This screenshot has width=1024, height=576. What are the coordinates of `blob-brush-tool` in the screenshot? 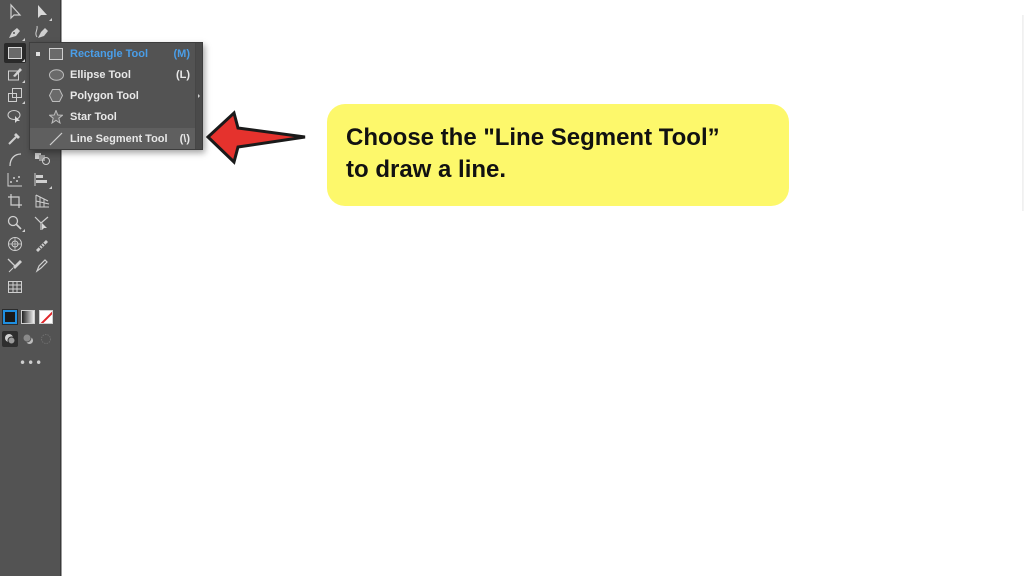 It's located at (42, 244).